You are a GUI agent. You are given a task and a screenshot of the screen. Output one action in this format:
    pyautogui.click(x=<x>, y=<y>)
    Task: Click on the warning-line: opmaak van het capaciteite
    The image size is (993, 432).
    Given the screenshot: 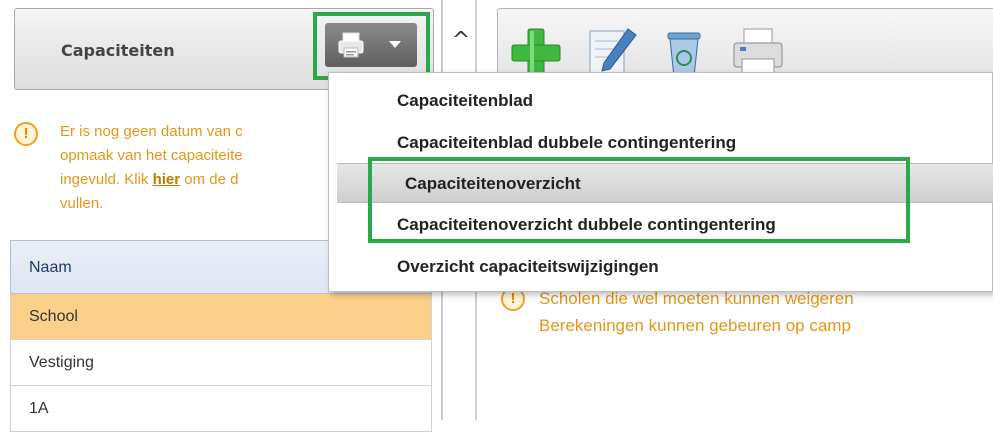 What is the action you would take?
    pyautogui.click(x=151, y=155)
    